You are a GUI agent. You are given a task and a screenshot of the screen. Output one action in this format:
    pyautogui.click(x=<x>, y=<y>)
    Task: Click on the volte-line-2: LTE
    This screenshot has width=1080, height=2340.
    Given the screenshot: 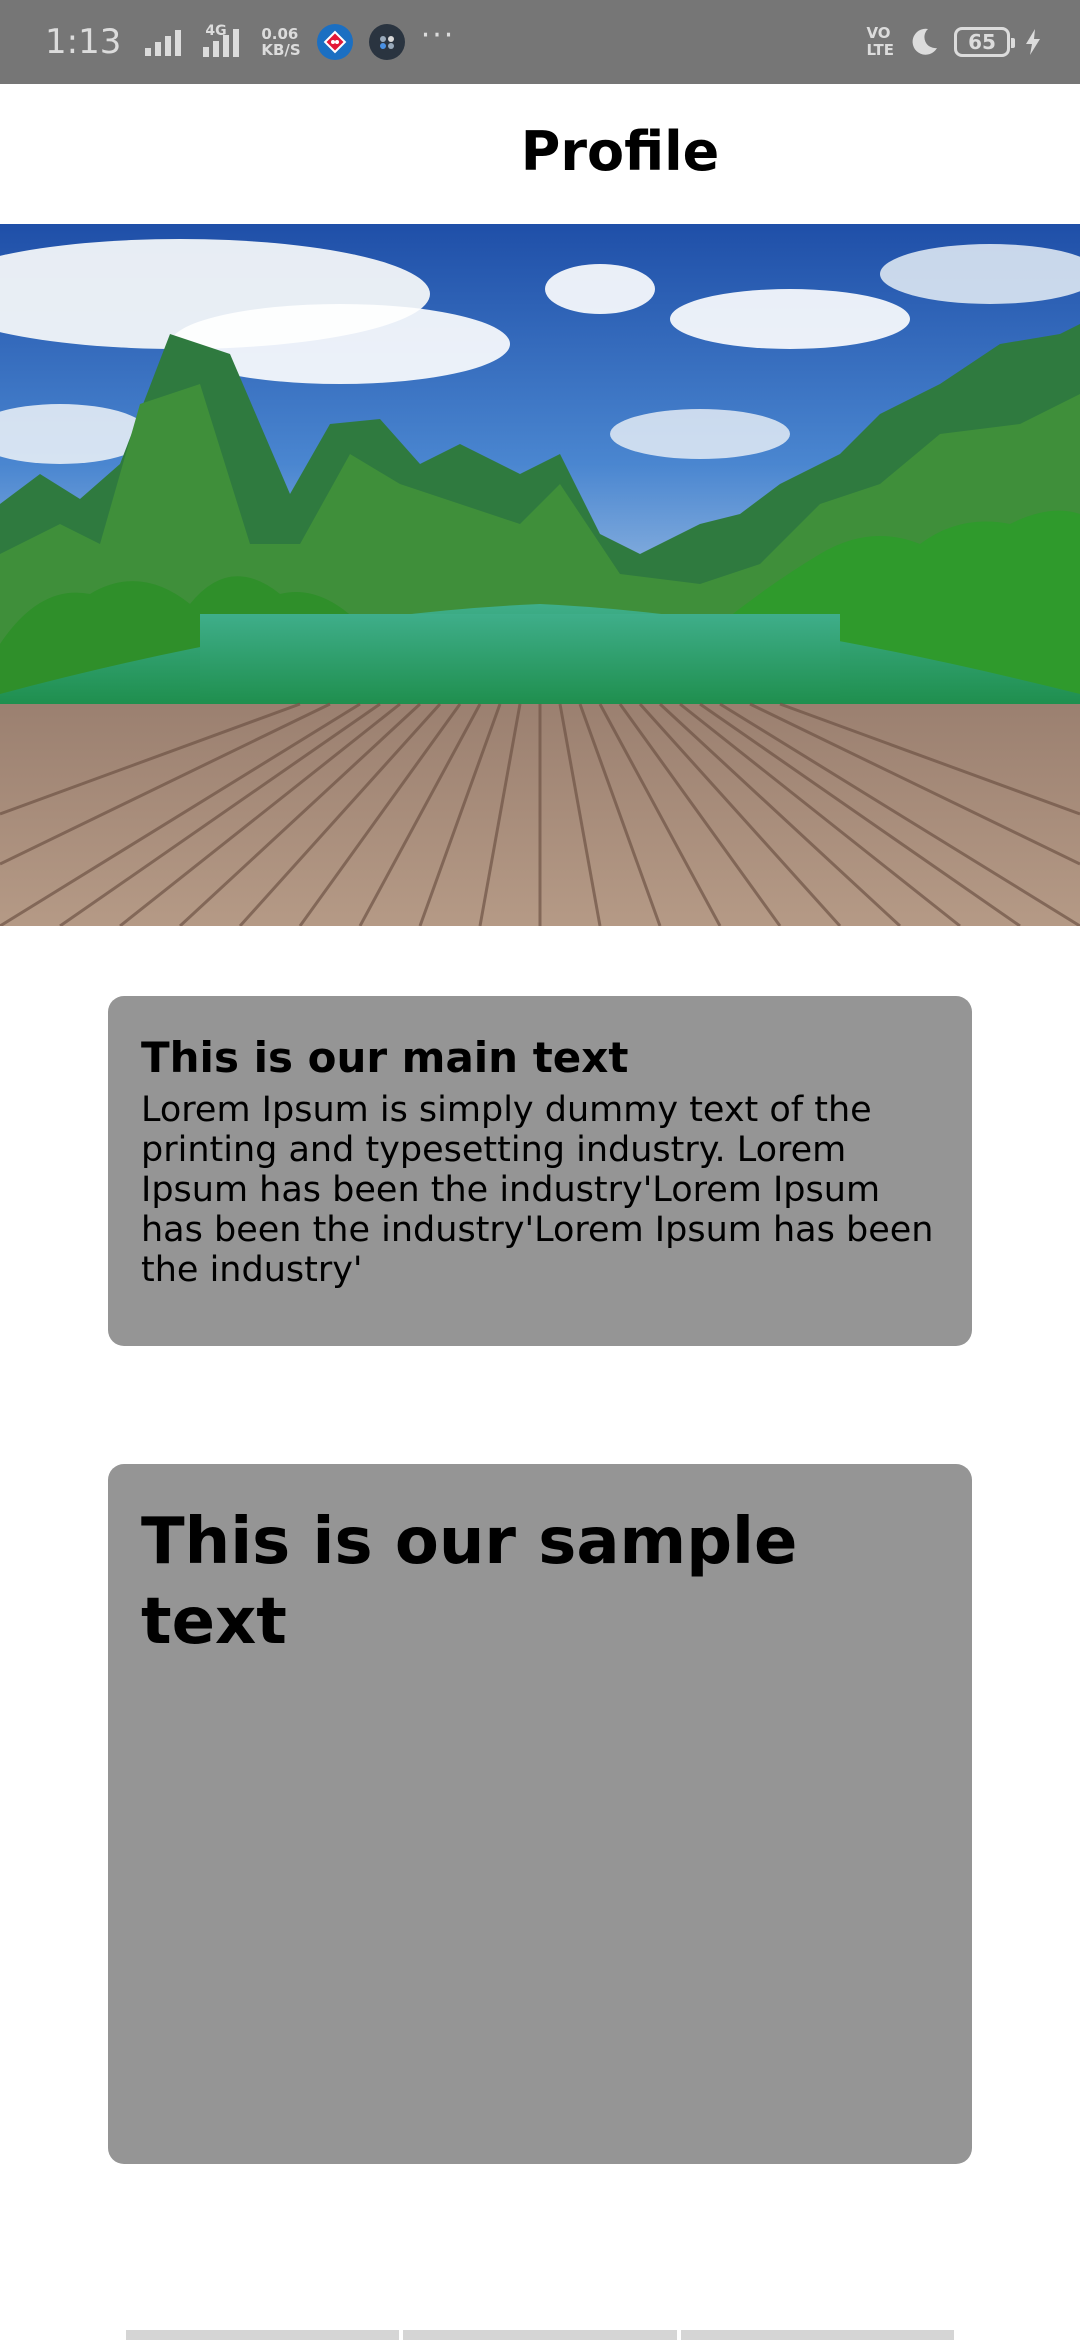 What is the action you would take?
    pyautogui.click(x=880, y=50)
    